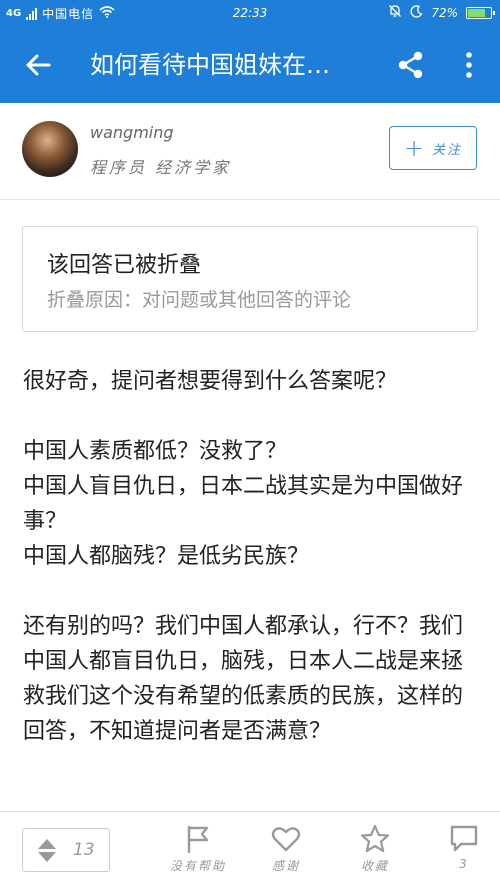  I want to click on status-bar: 4G 中国电信 22:33 72%, so click(250, 13).